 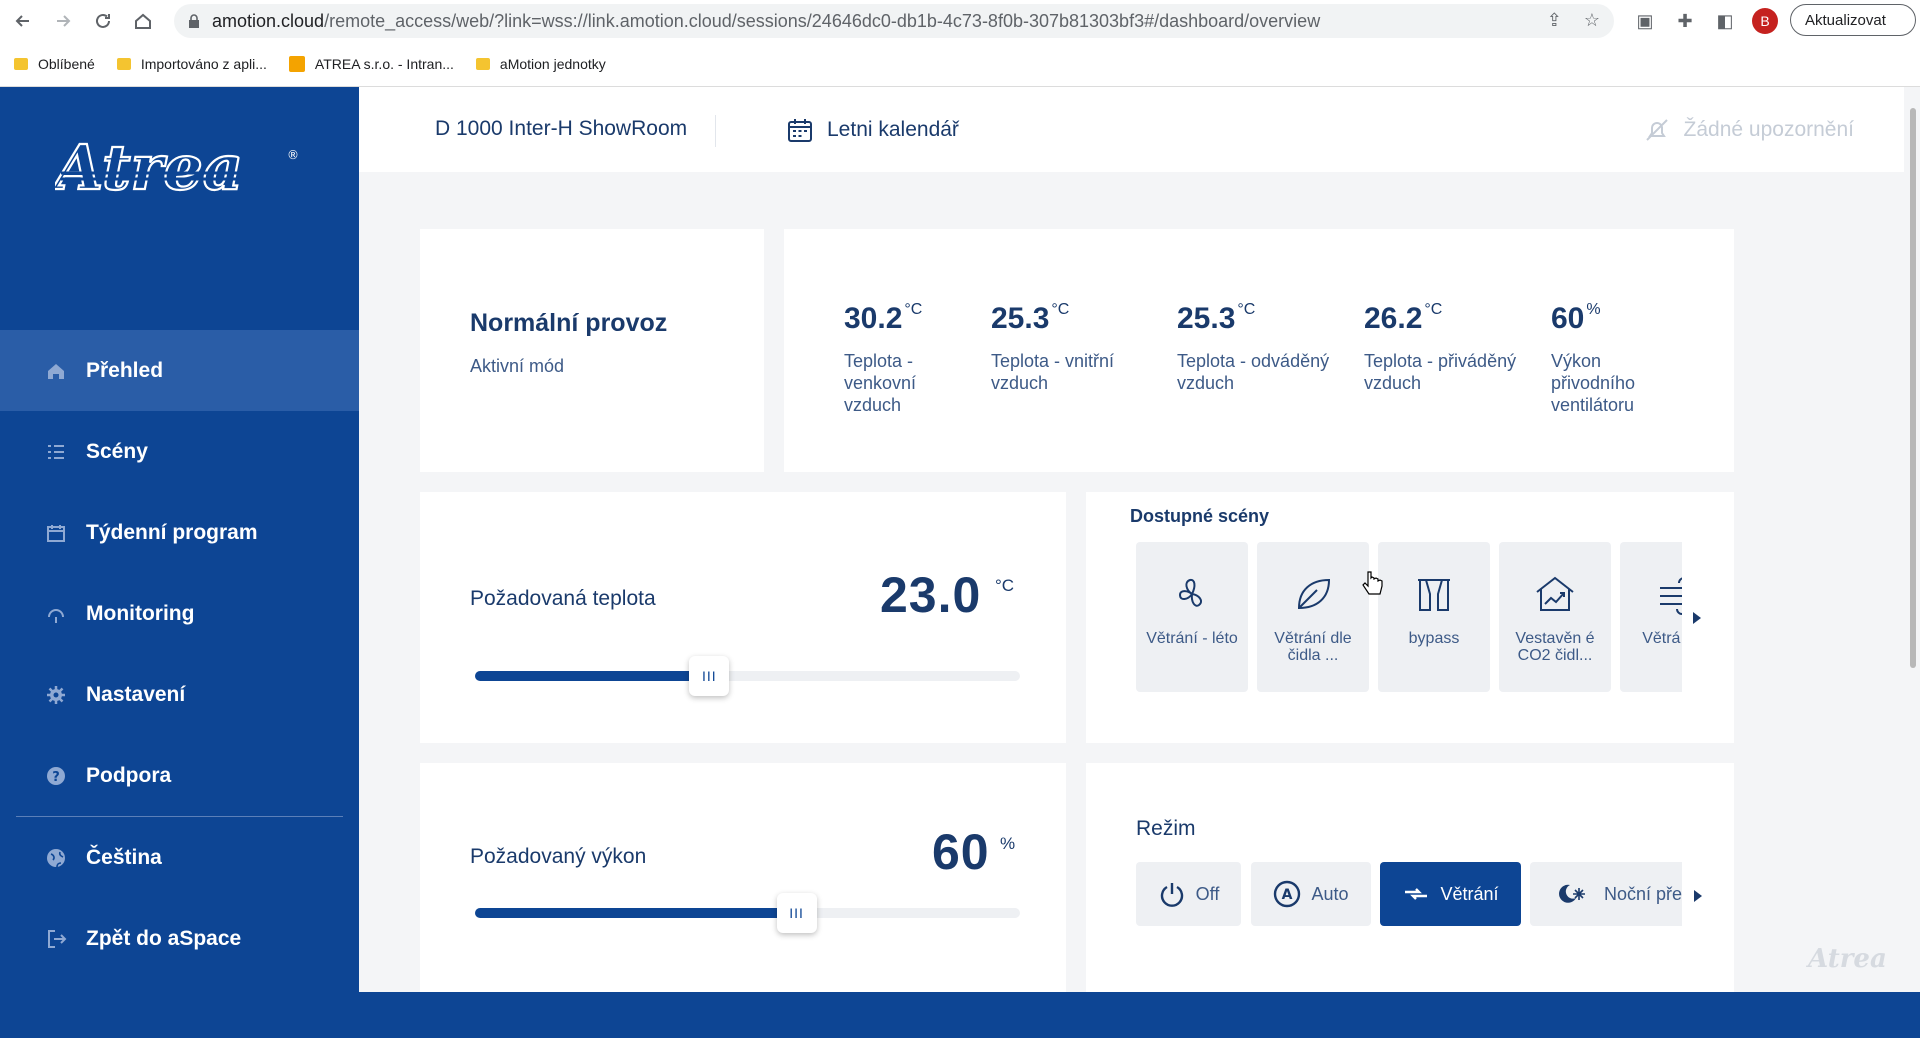 What do you see at coordinates (747, 676) in the screenshot?
I see `temperature-slider-track` at bounding box center [747, 676].